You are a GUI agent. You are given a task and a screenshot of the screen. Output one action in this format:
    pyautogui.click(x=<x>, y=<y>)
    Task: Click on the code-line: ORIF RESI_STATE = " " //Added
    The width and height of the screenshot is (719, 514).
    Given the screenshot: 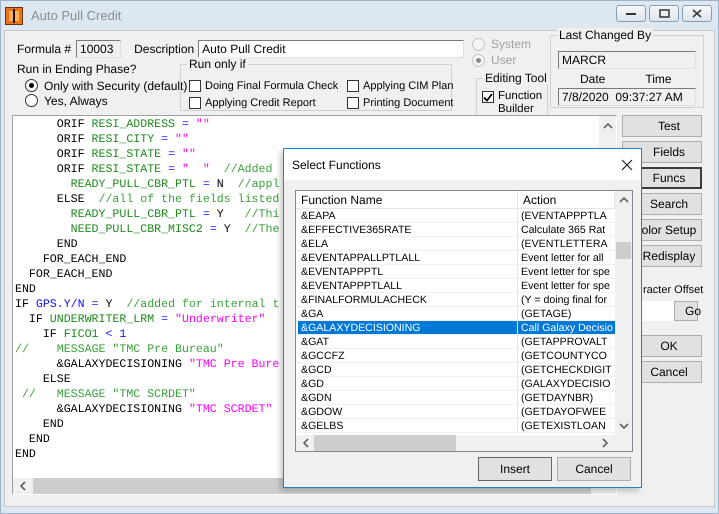 What is the action you would take?
    pyautogui.click(x=164, y=169)
    